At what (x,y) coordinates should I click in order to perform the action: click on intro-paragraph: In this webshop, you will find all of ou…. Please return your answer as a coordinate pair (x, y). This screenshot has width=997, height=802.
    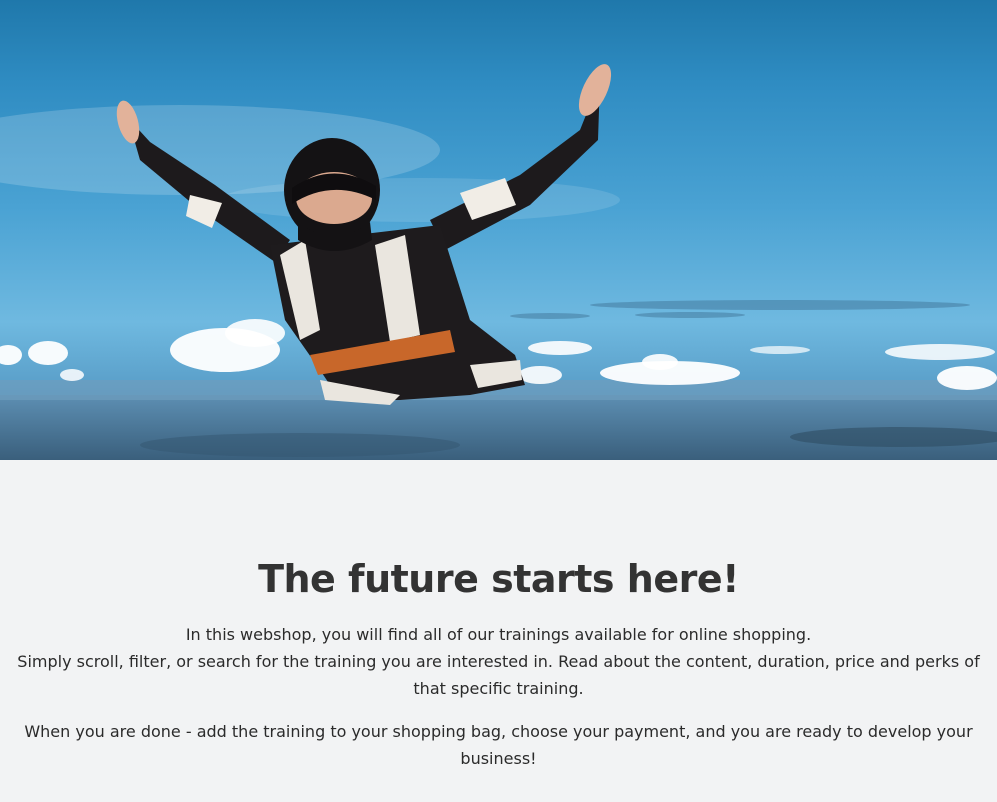
    Looking at the image, I should click on (498, 661).